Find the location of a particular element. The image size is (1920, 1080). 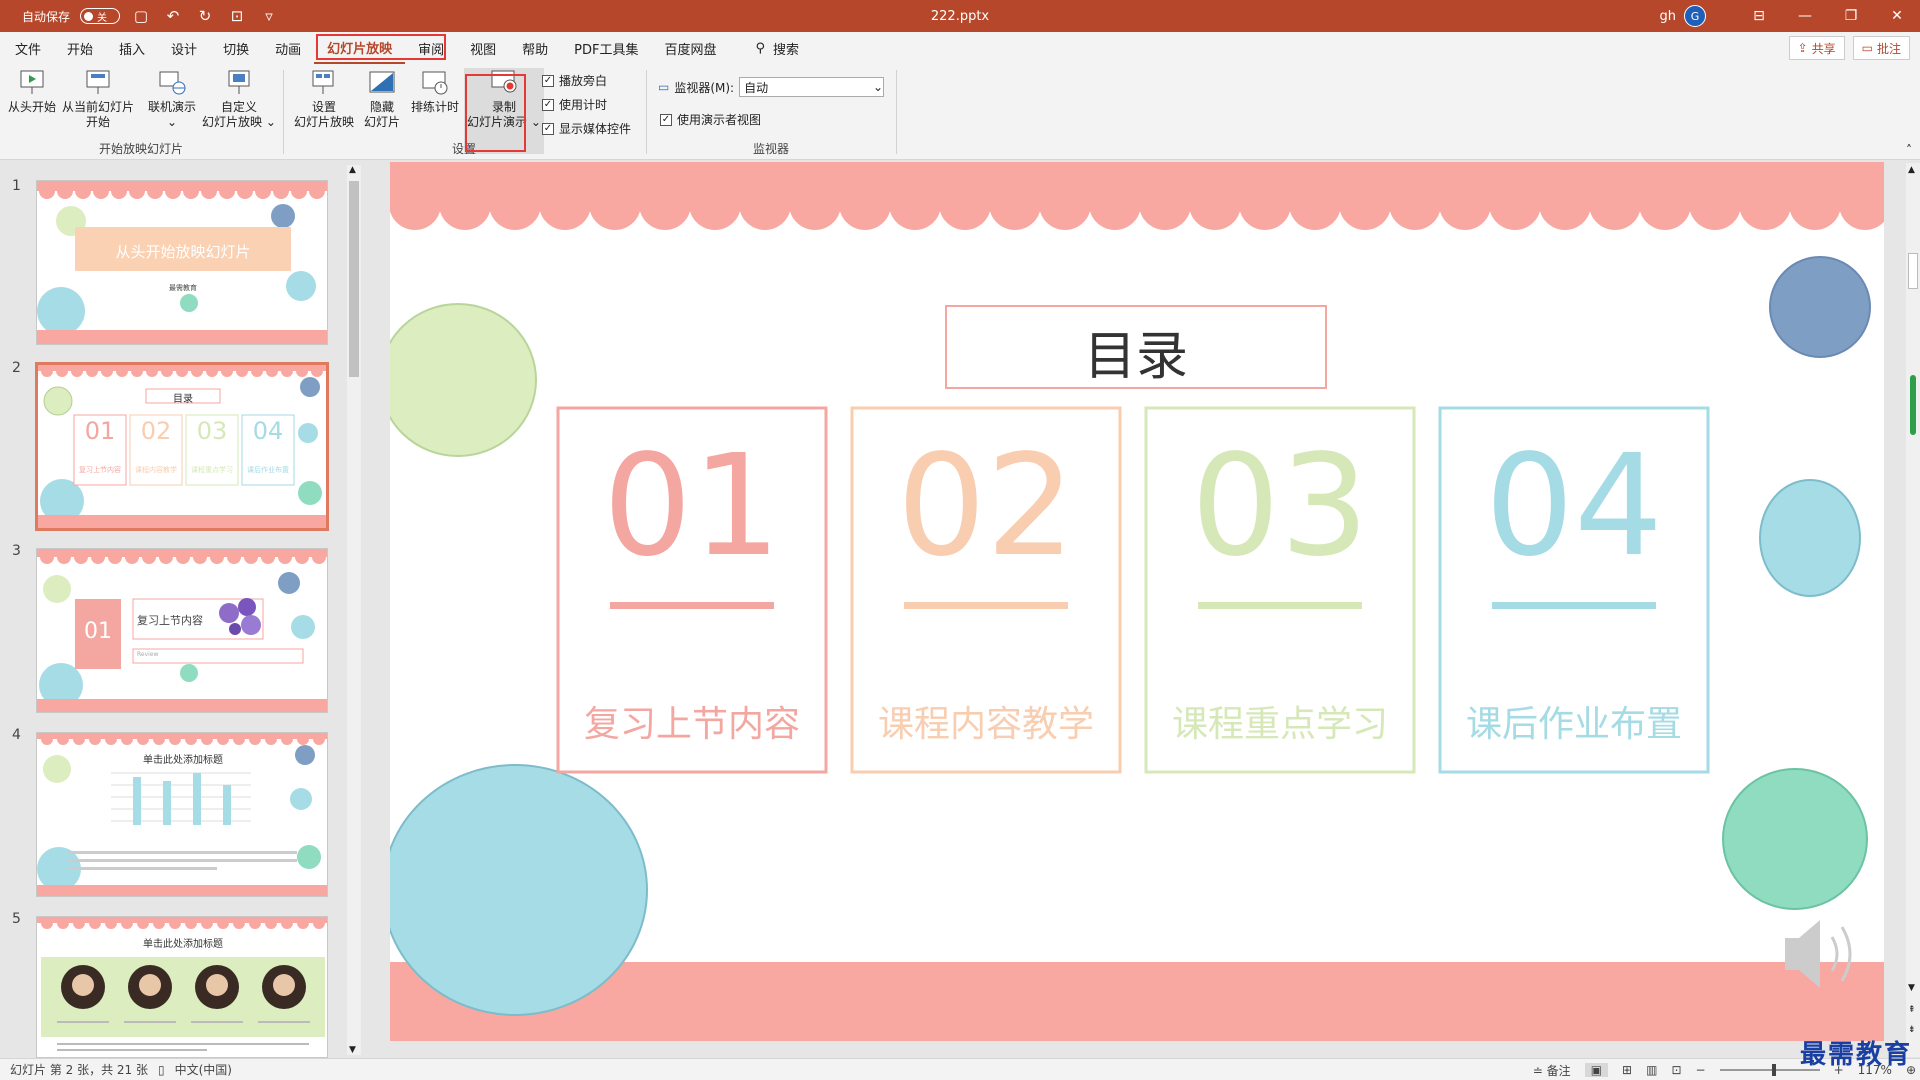

thumb-number: 3 is located at coordinates (16, 551).